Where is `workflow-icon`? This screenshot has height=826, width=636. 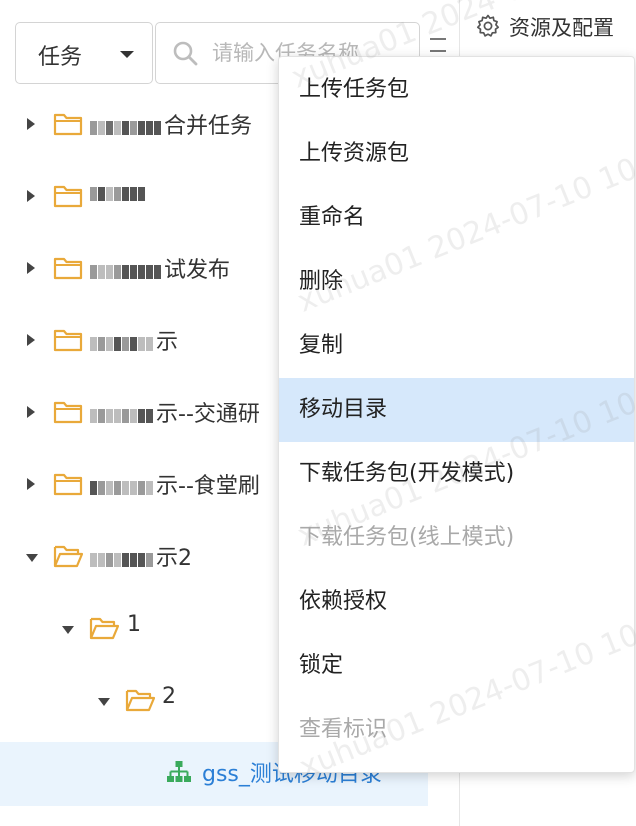 workflow-icon is located at coordinates (179, 771).